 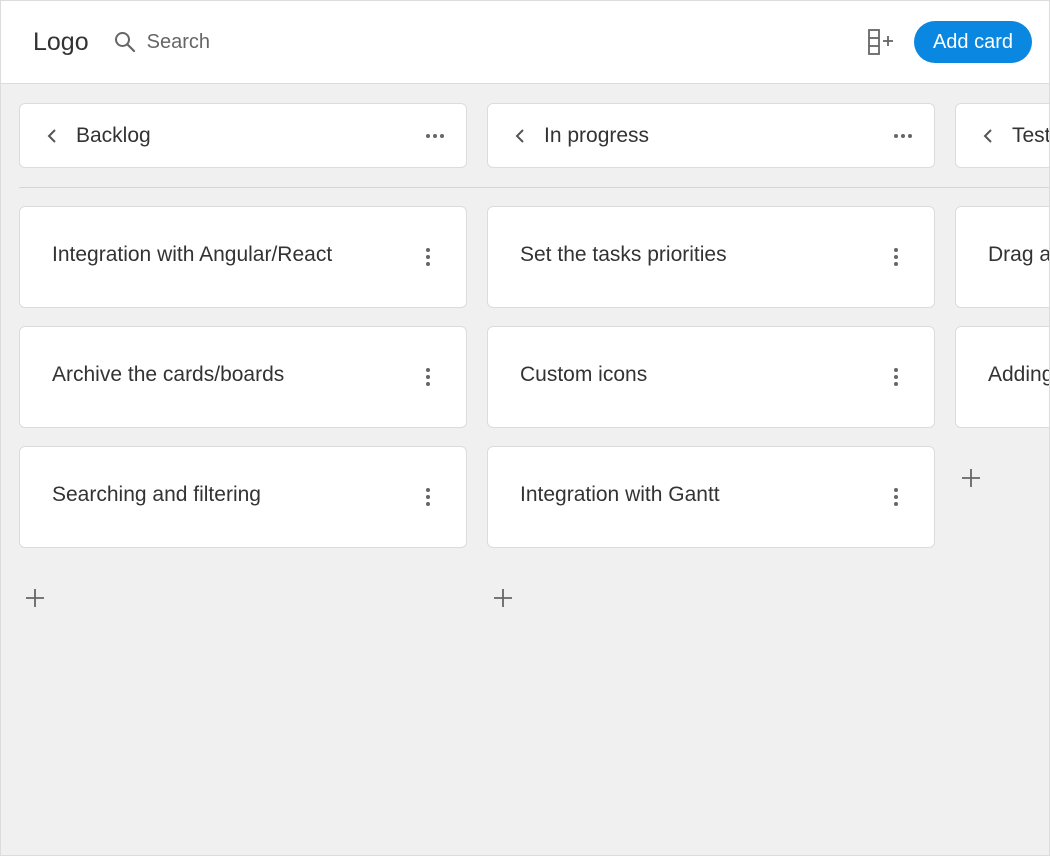 What do you see at coordinates (243, 135) in the screenshot?
I see `column-header: Backlog` at bounding box center [243, 135].